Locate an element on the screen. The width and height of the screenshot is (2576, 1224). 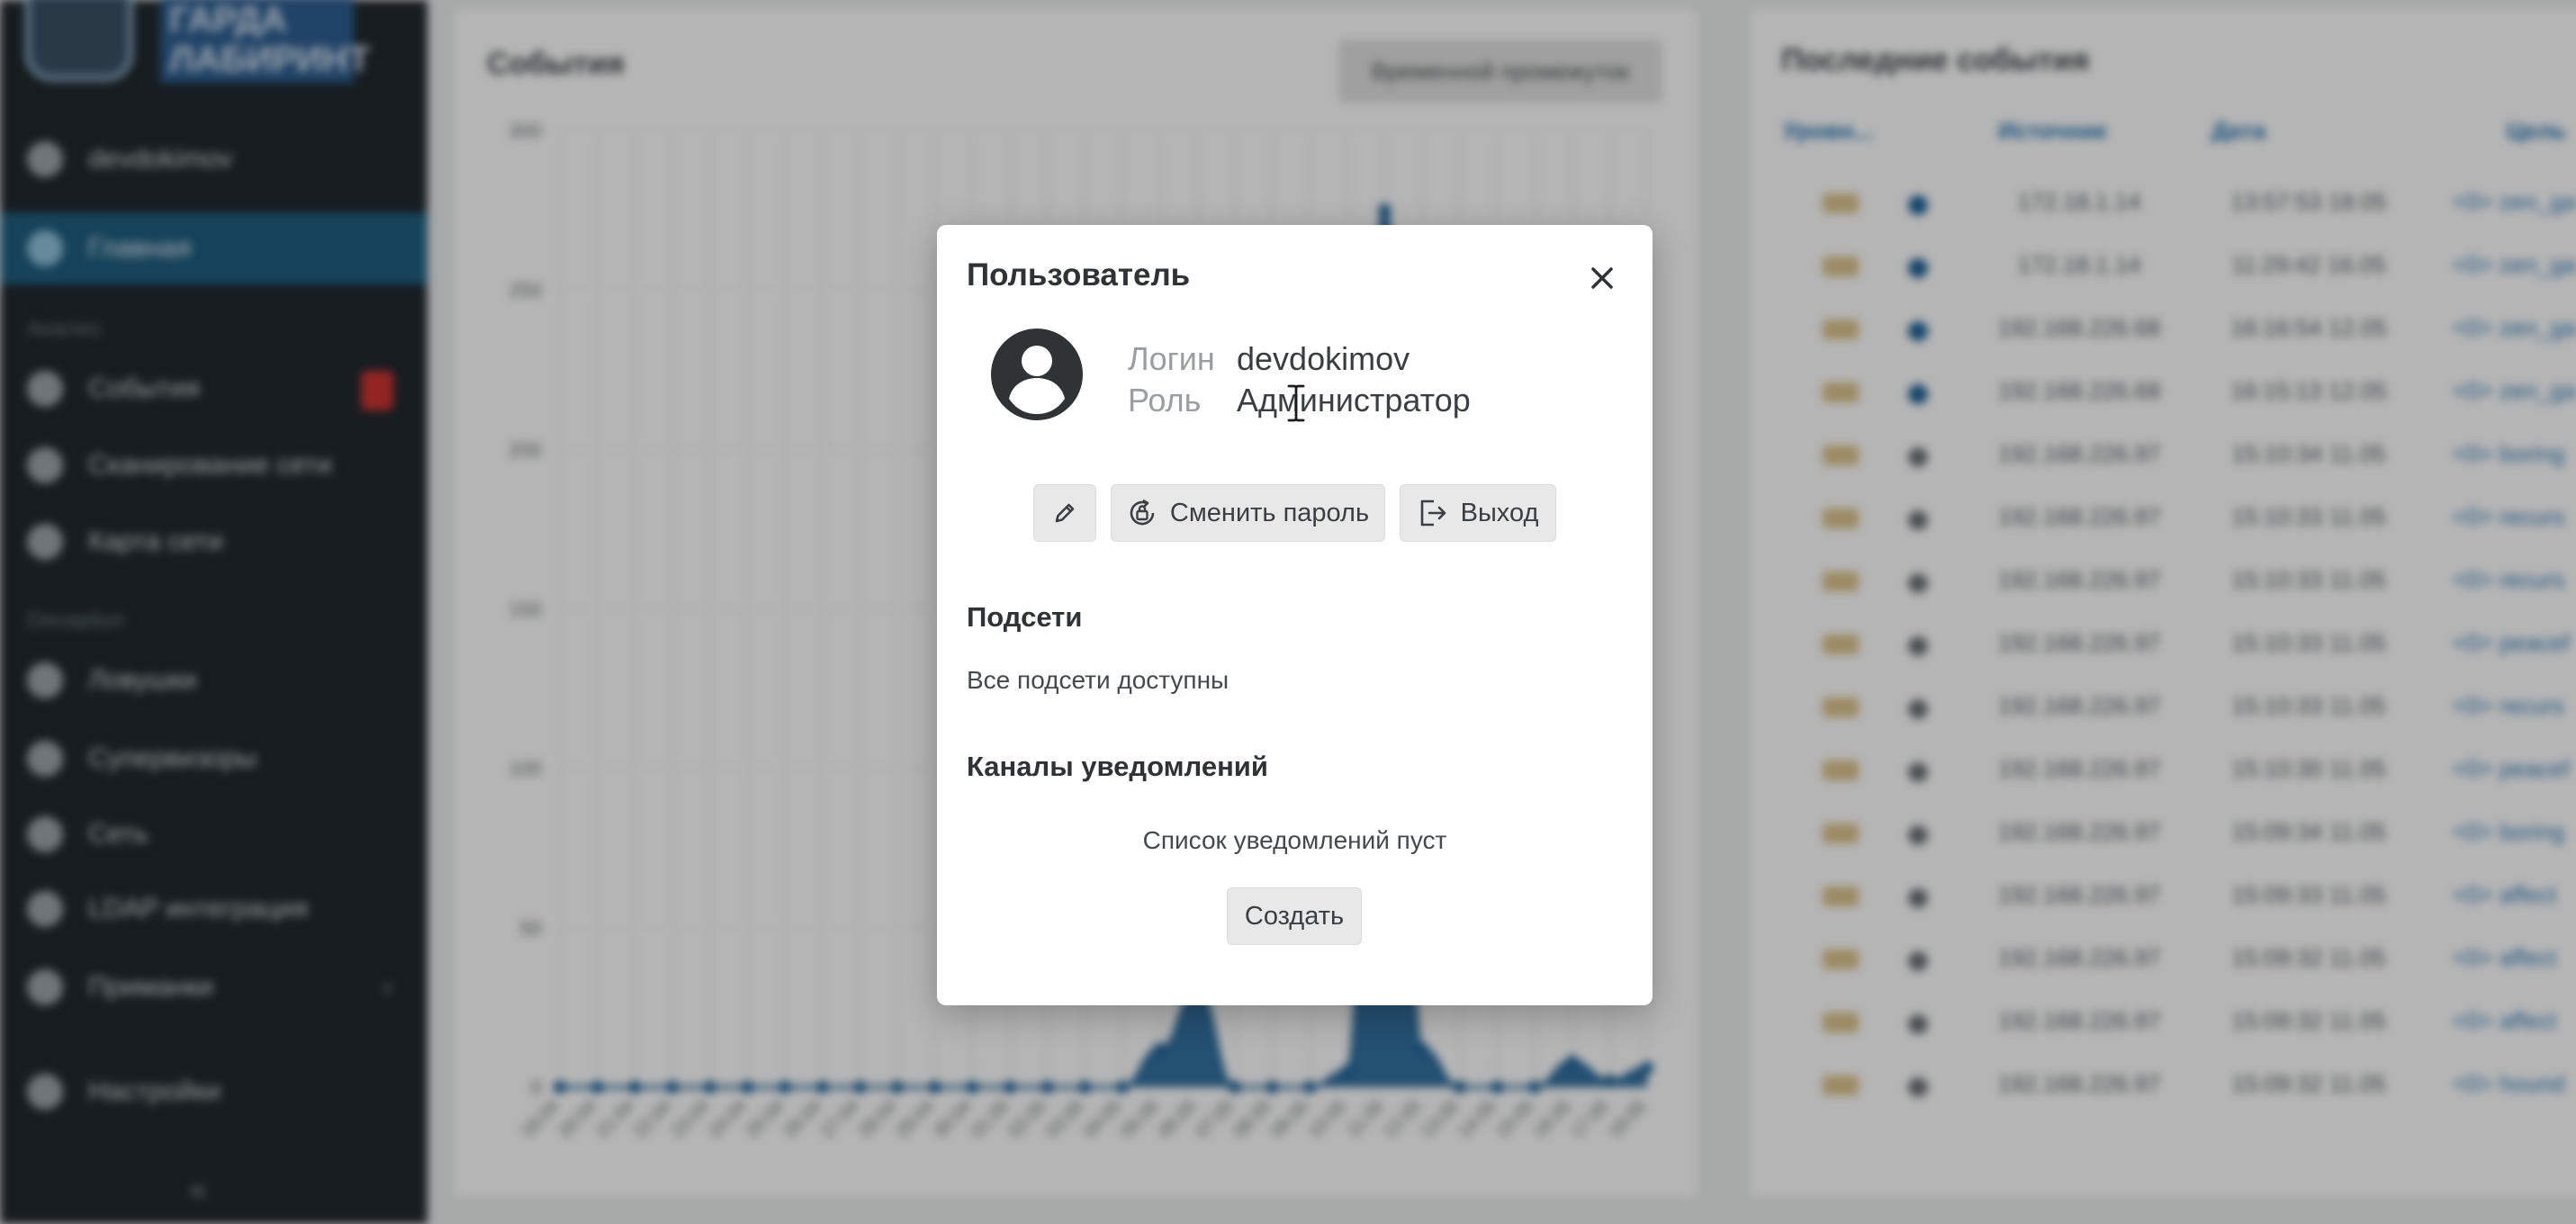
logout-button: Выход is located at coordinates (1478, 513).